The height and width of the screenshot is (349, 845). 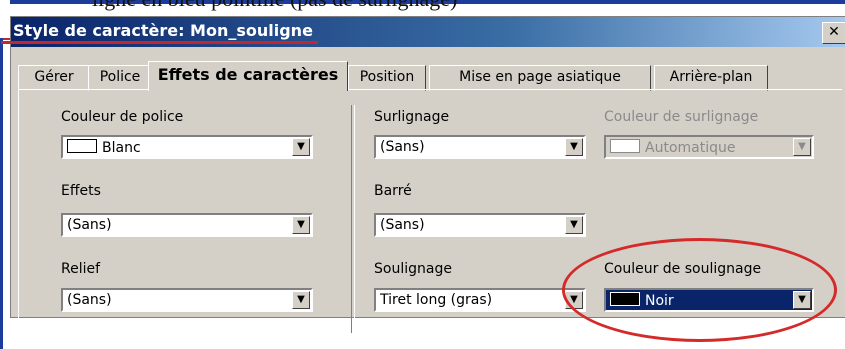 What do you see at coordinates (248, 76) in the screenshot?
I see `tab-effets-caracteres: Effets de caractères` at bounding box center [248, 76].